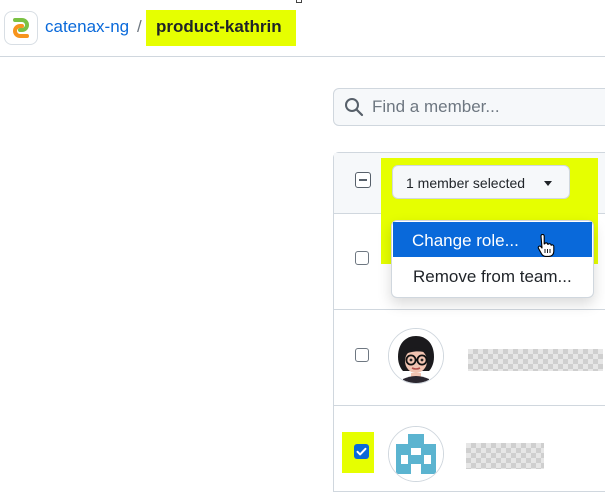 The width and height of the screenshot is (605, 492). Describe the element at coordinates (600, 264) in the screenshot. I see `member-name-partial` at that location.